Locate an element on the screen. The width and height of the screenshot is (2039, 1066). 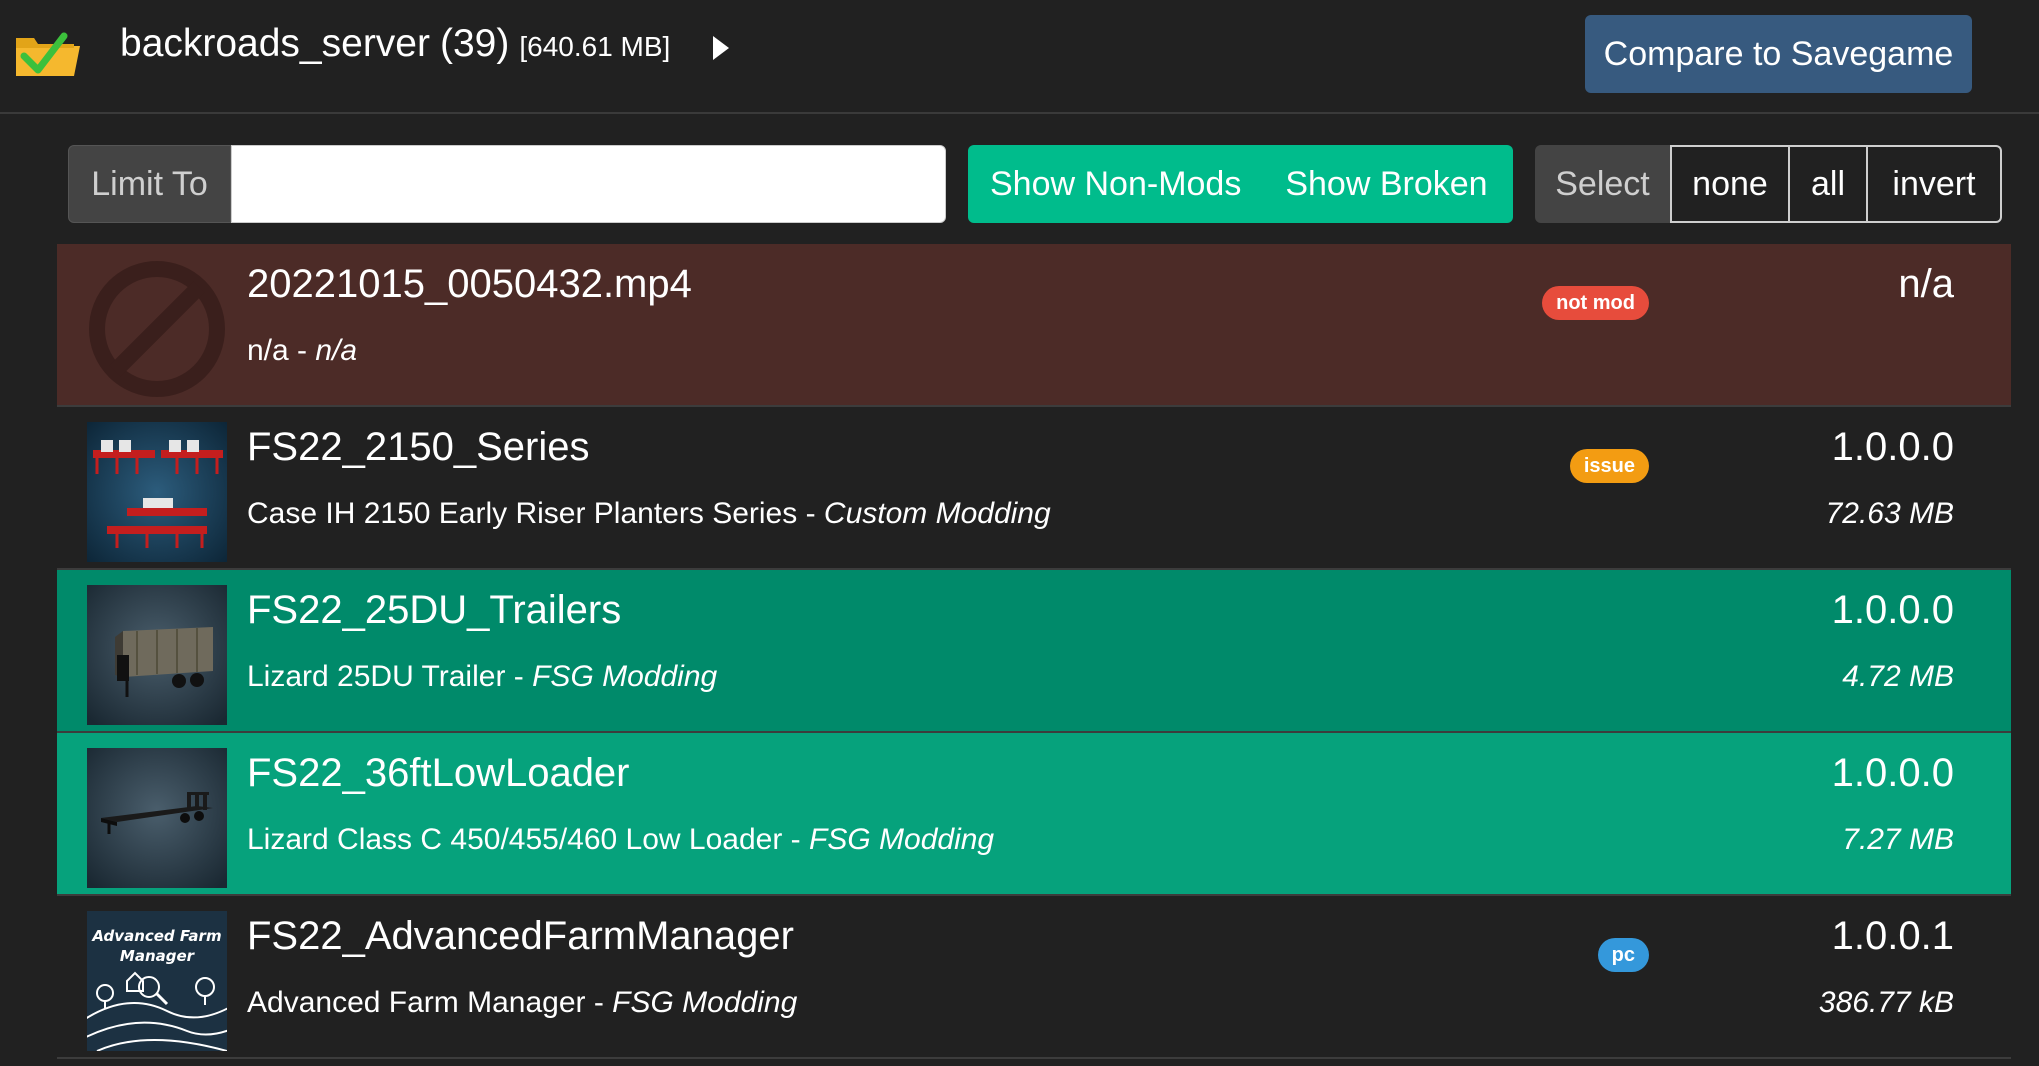
mod-description: Lizard 25DU Trailer - FSG Modding is located at coordinates (482, 677).